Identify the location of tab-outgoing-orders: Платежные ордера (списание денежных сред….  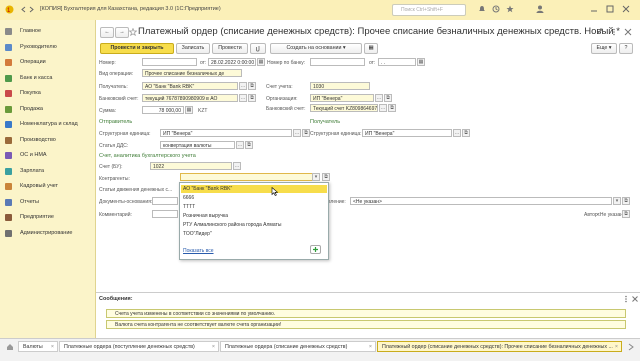
(298, 346).